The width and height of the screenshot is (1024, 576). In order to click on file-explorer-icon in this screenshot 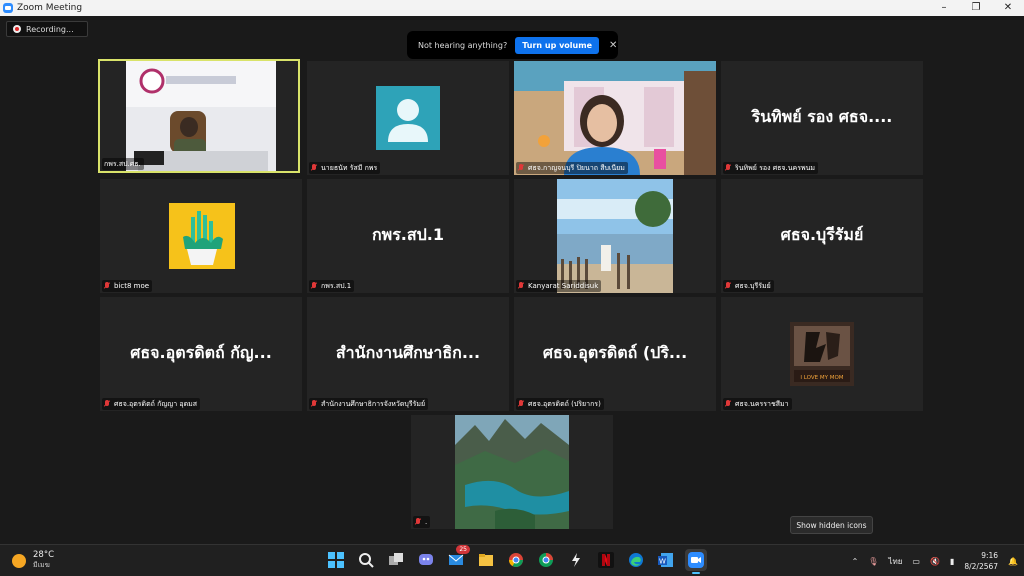, I will do `click(486, 560)`.